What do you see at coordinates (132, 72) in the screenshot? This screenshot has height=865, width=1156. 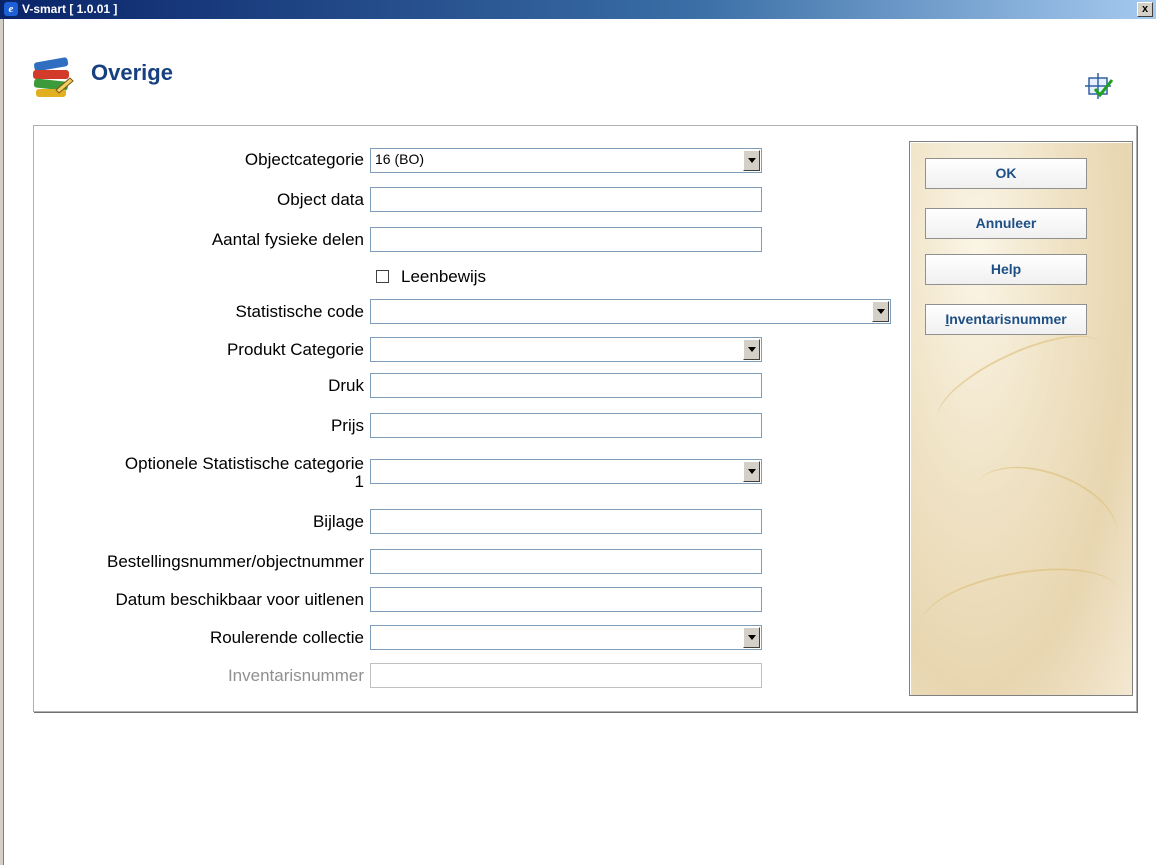 I see `page-title: Overige` at bounding box center [132, 72].